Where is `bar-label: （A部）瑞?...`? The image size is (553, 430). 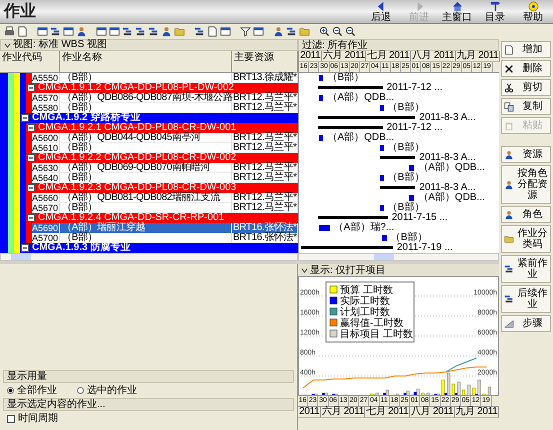
bar-label: （A部）瑞?... is located at coordinates (364, 228).